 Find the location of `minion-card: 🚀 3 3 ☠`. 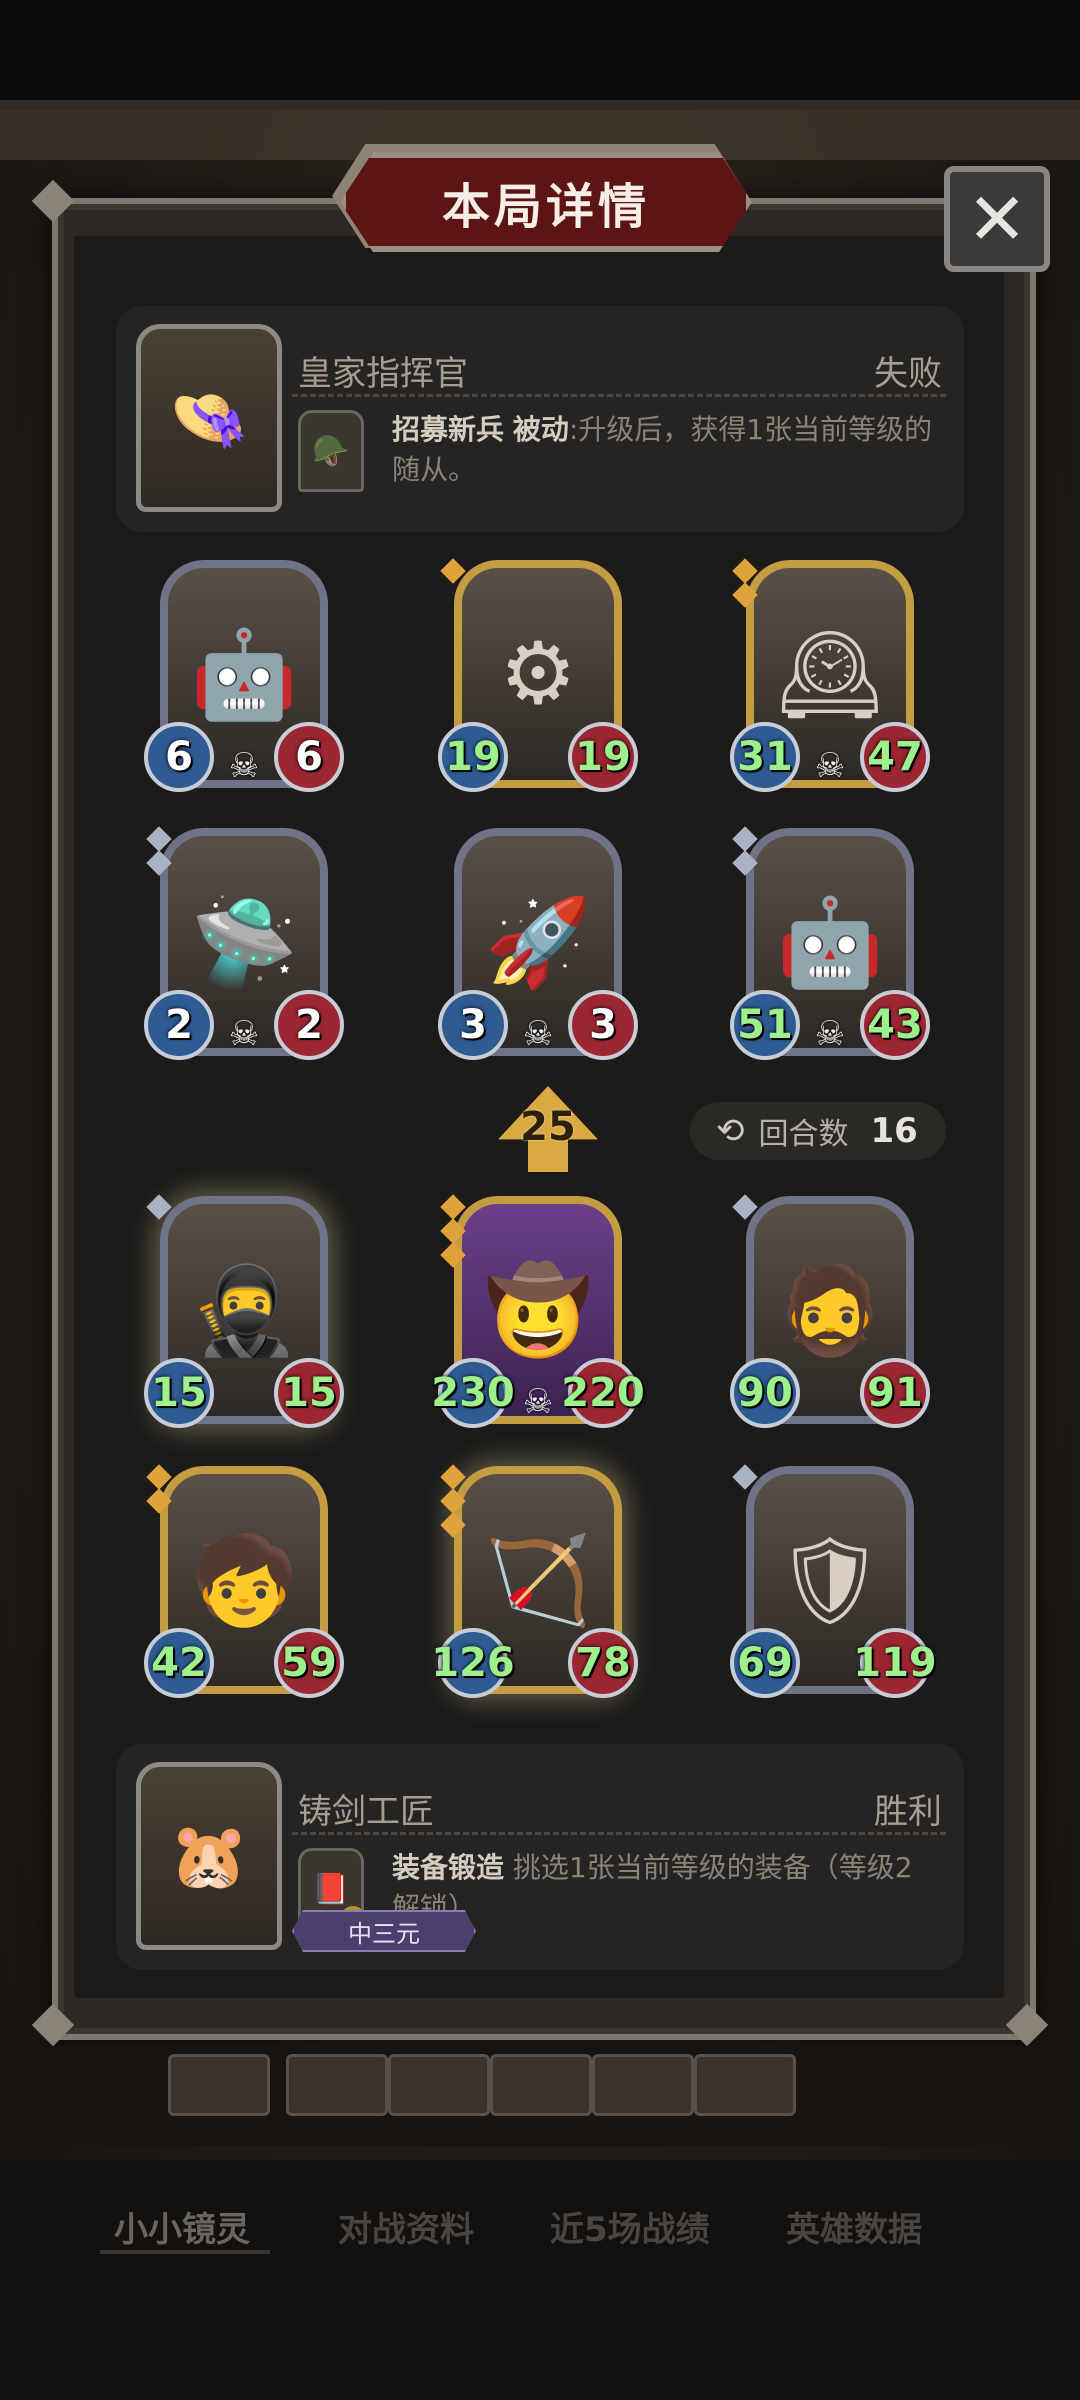

minion-card: 🚀 3 3 ☠ is located at coordinates (538, 948).